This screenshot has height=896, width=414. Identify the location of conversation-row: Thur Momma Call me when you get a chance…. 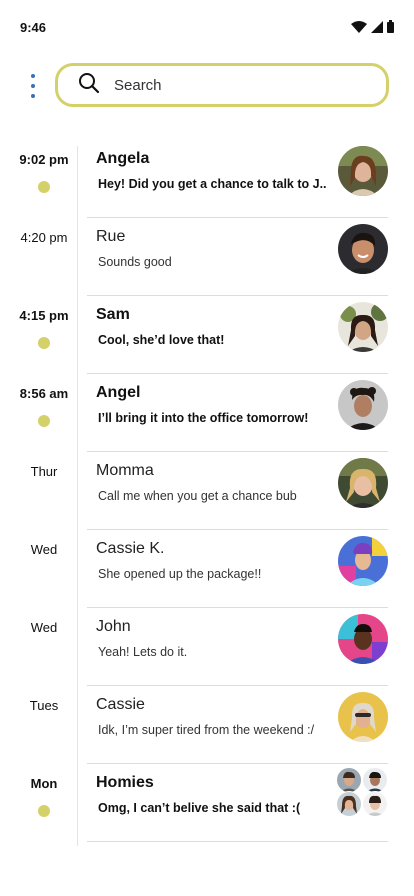
(207, 491).